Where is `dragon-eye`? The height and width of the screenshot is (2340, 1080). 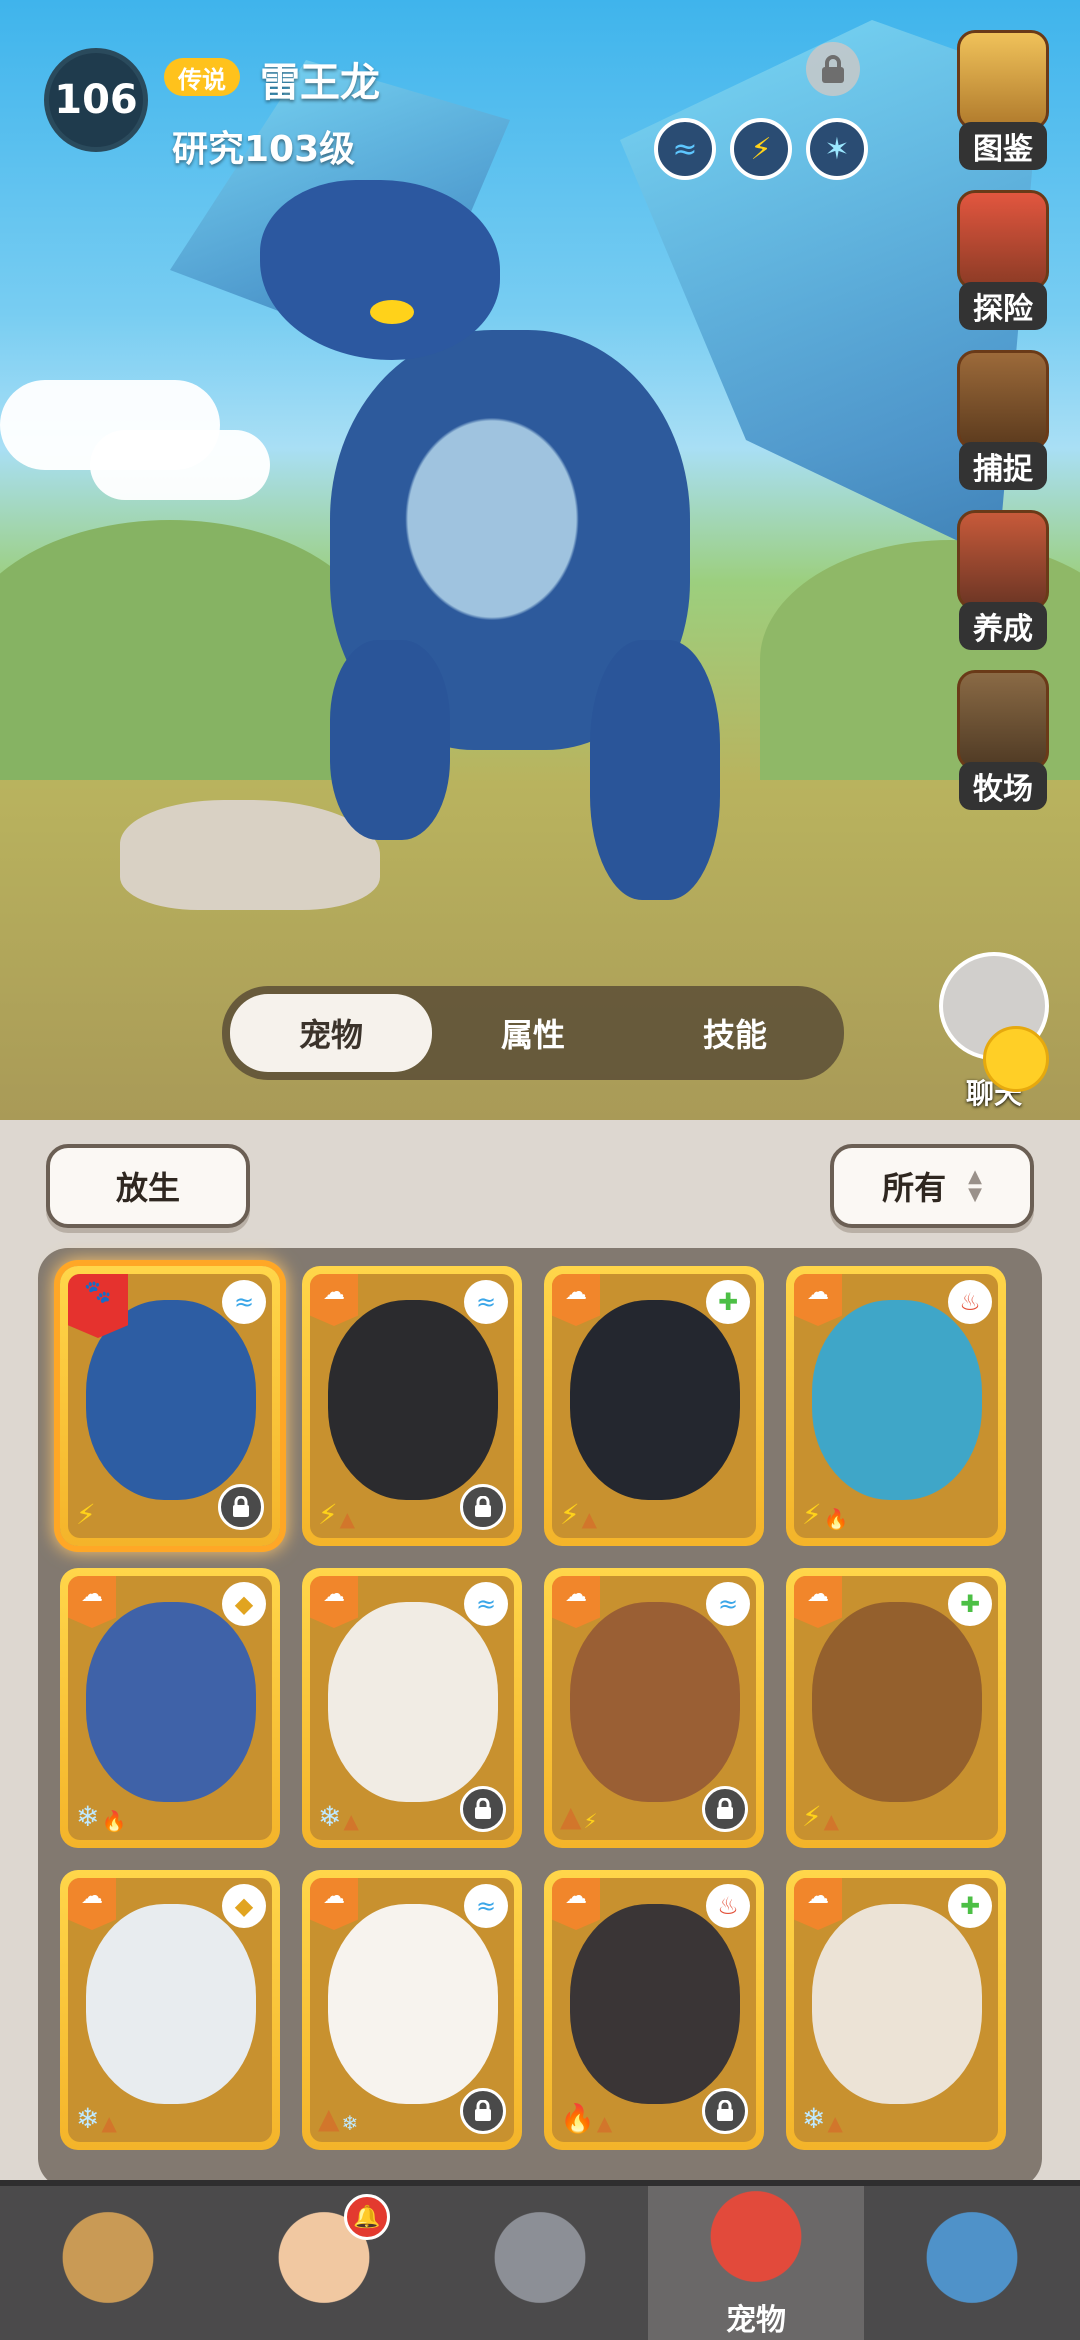
dragon-eye is located at coordinates (392, 312).